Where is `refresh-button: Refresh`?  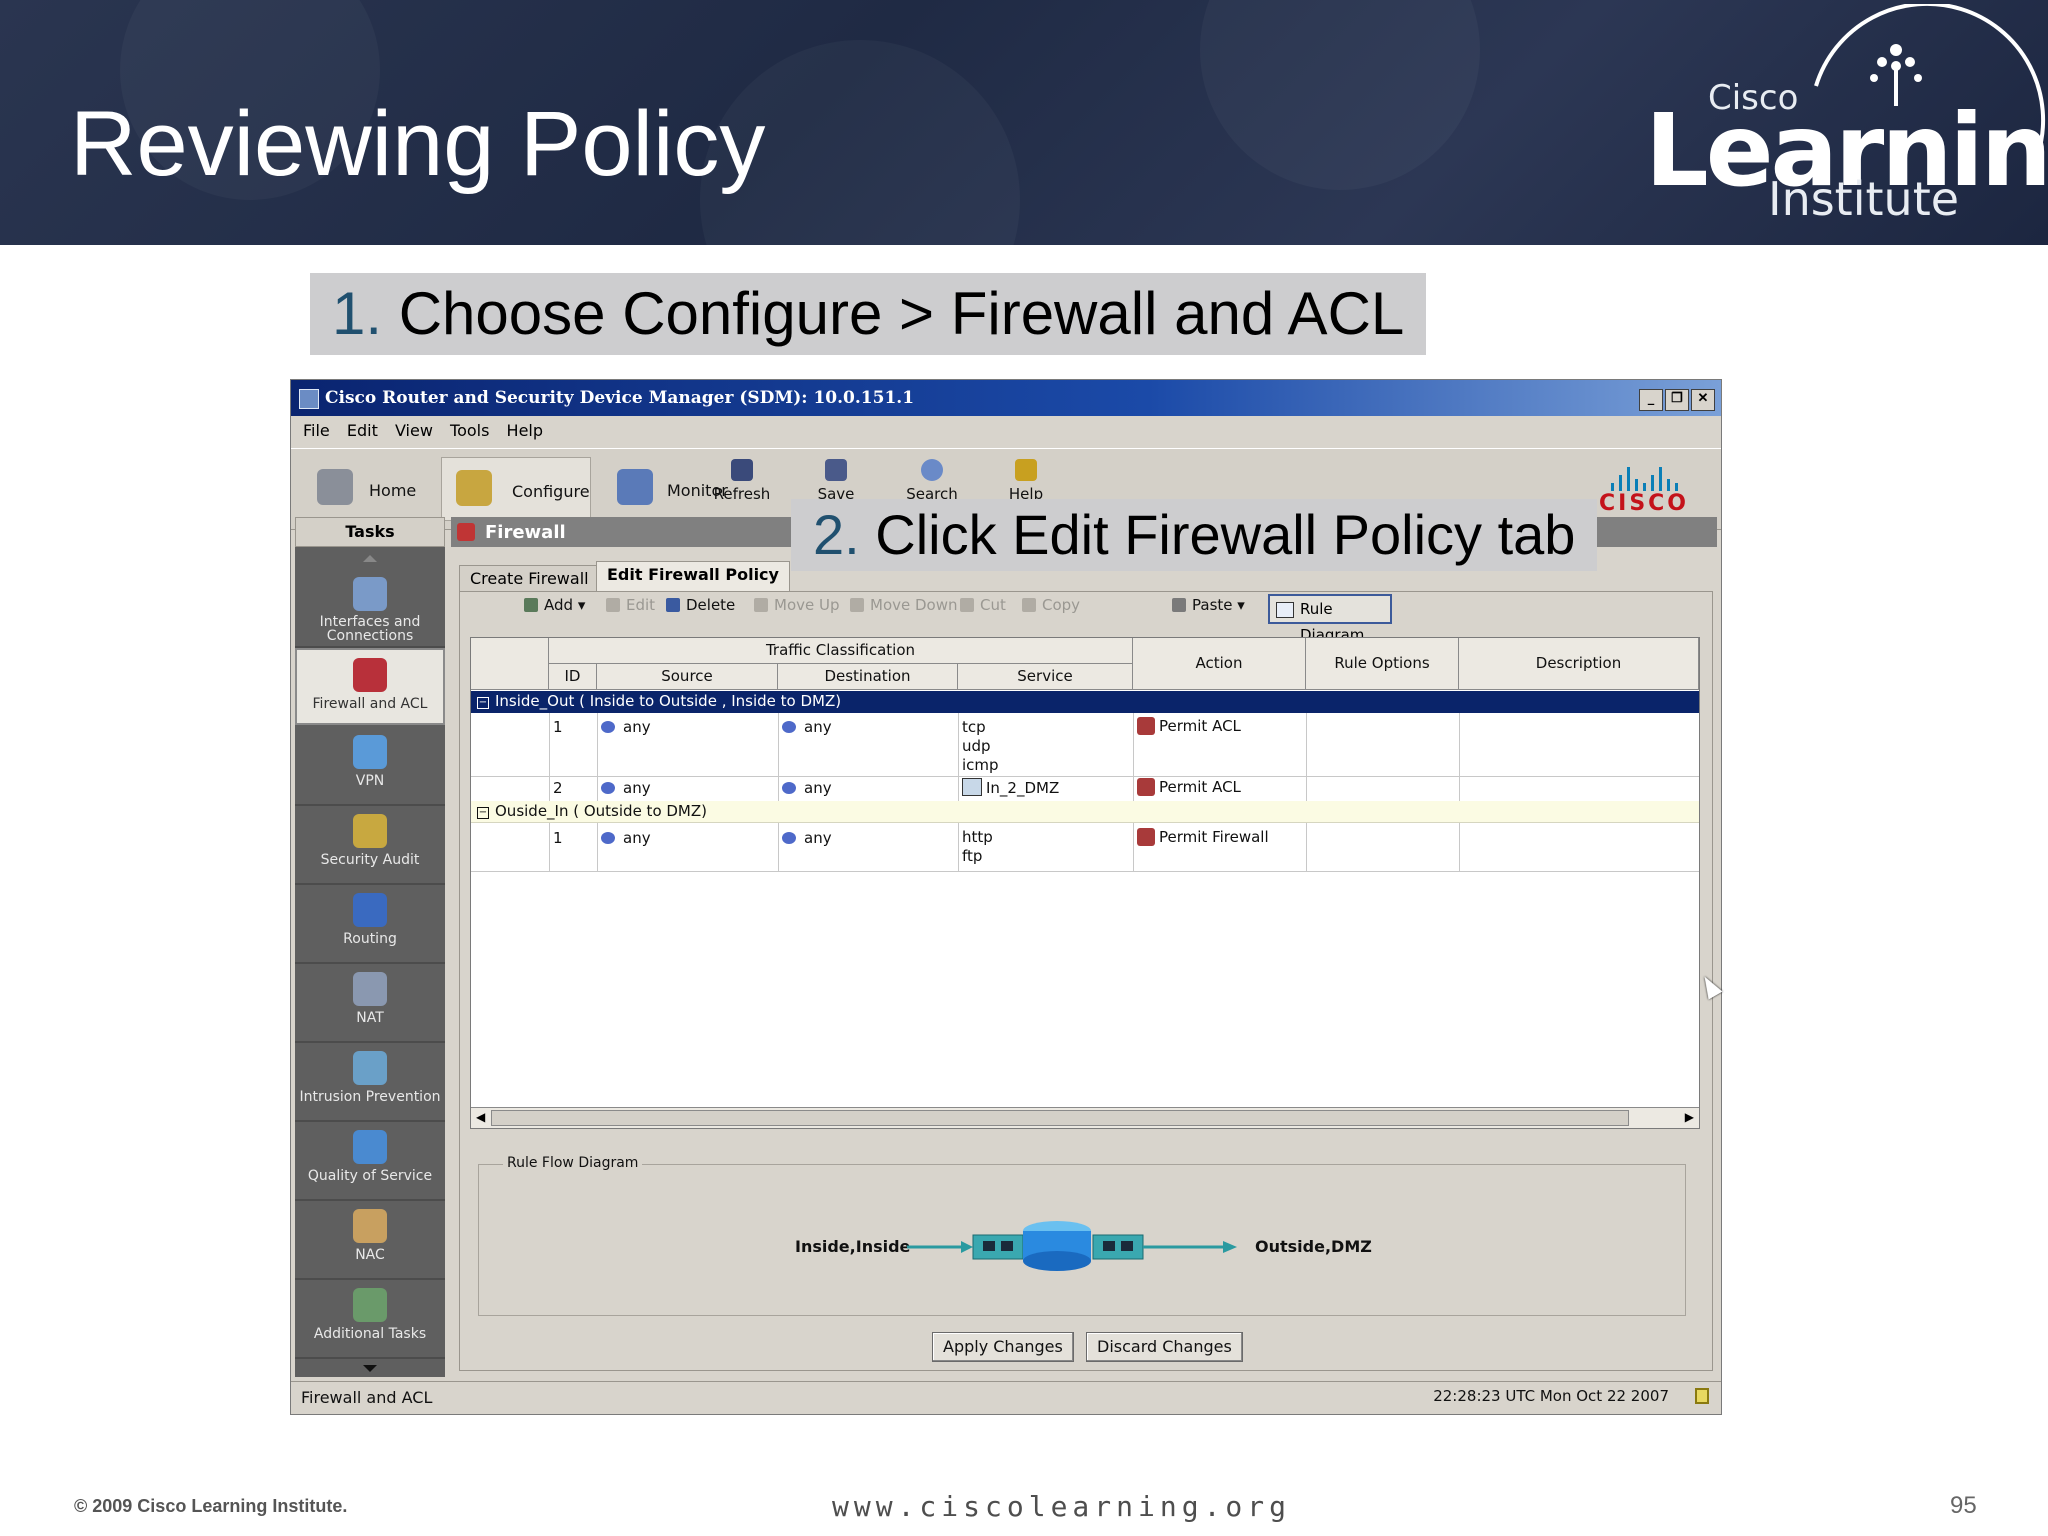
refresh-button: Refresh is located at coordinates (742, 481).